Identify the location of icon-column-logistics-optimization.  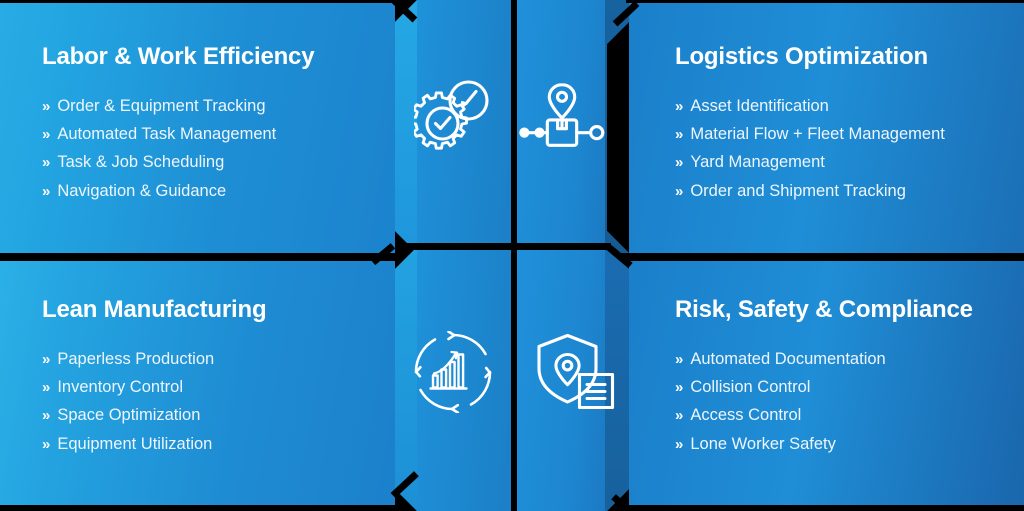
(573, 126).